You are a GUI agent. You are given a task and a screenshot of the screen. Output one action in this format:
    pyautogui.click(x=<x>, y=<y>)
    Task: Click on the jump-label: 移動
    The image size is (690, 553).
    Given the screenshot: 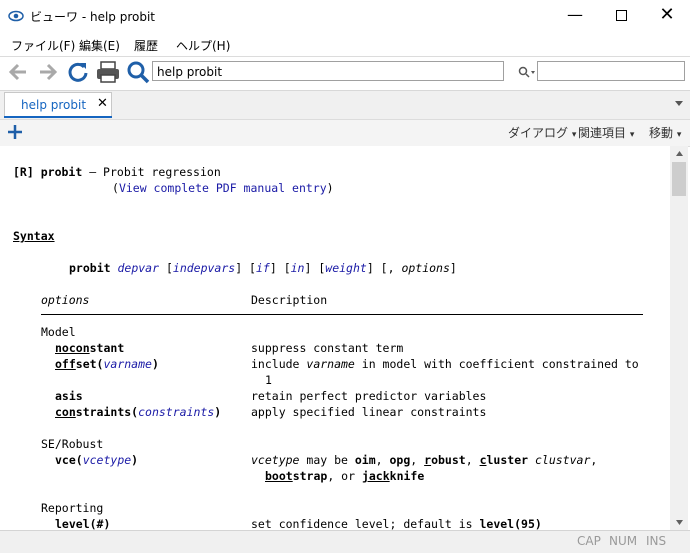 What is the action you would take?
    pyautogui.click(x=661, y=133)
    